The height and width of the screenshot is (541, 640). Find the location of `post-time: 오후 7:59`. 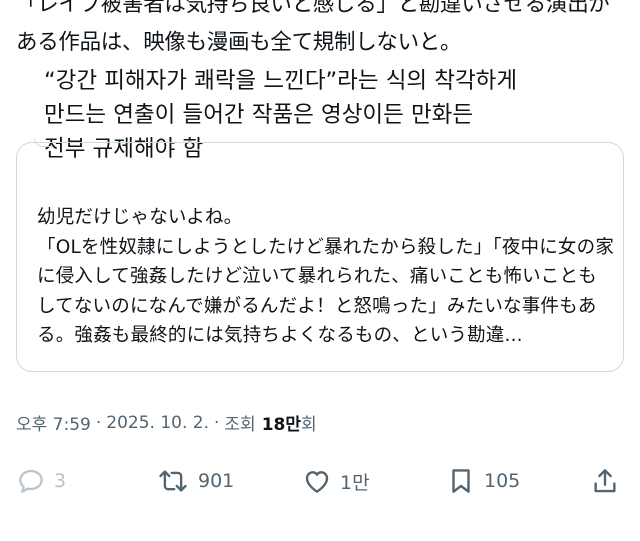

post-time: 오후 7:59 is located at coordinates (53, 422).